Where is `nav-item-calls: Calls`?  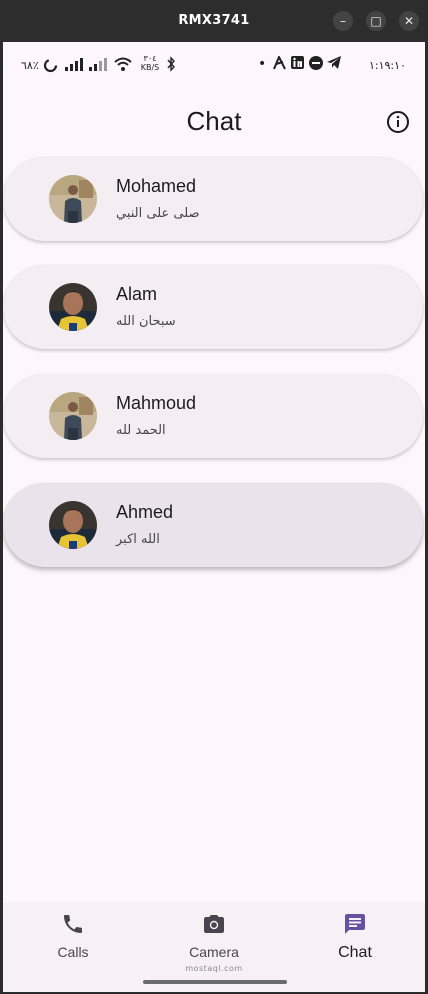 nav-item-calls: Calls is located at coordinates (73, 936).